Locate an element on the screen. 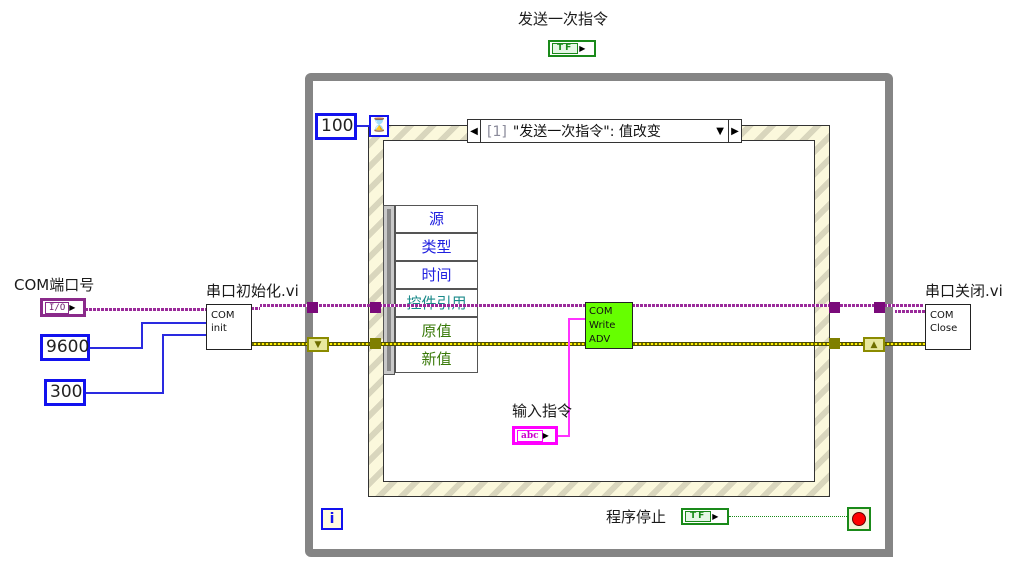 The width and height of the screenshot is (1035, 565). case-label: [1] "发送一次指令": 值改变 is located at coordinates (598, 131).